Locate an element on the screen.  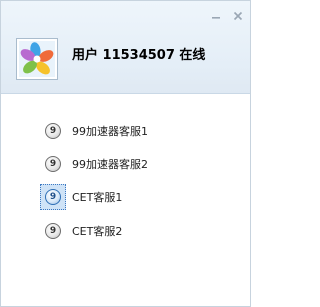
selection-focus: 9 is located at coordinates (53, 197).